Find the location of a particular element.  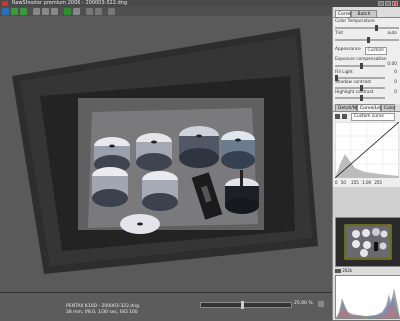

appearance-row: Appearance Custom is located at coordinates (367, 50).